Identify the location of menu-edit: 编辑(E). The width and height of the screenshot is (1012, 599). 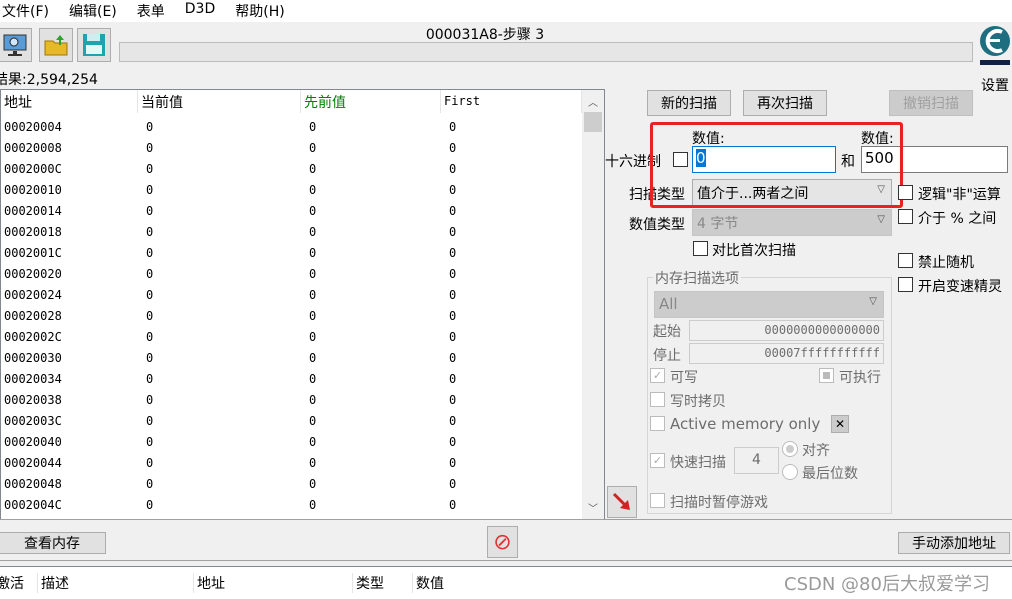
(97, 11).